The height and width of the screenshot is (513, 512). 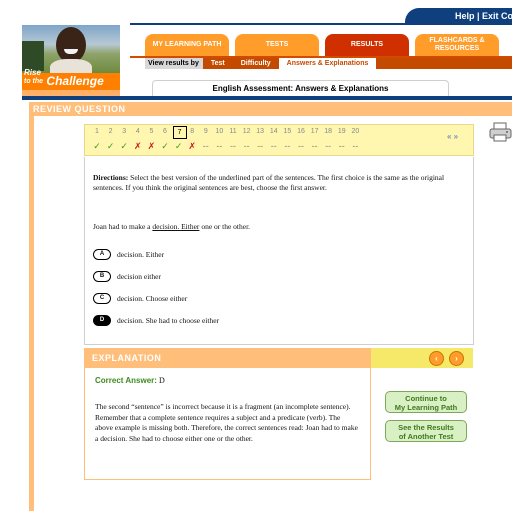 What do you see at coordinates (273, 146) in the screenshot?
I see `question-mark-14: --` at bounding box center [273, 146].